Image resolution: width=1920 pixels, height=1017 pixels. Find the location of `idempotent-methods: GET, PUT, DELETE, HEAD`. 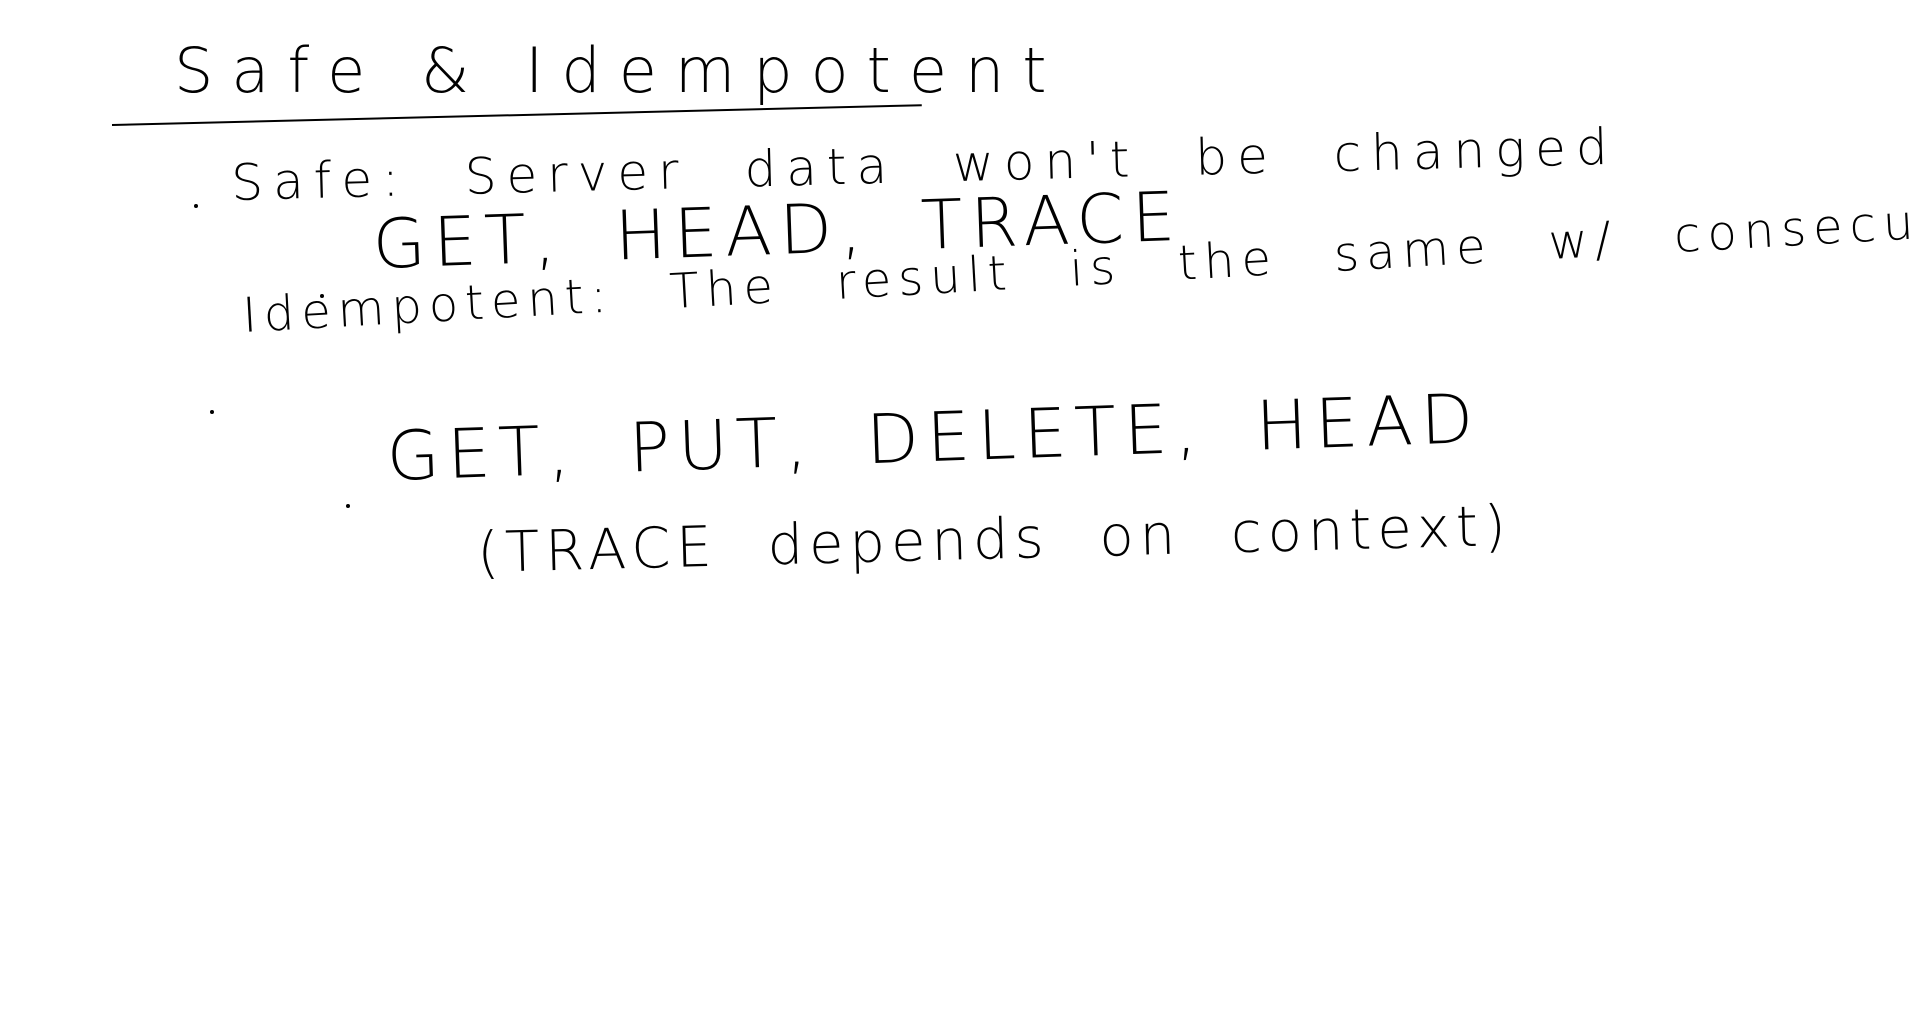

idempotent-methods: GET, PUT, DELETE, HEAD is located at coordinates (934, 438).